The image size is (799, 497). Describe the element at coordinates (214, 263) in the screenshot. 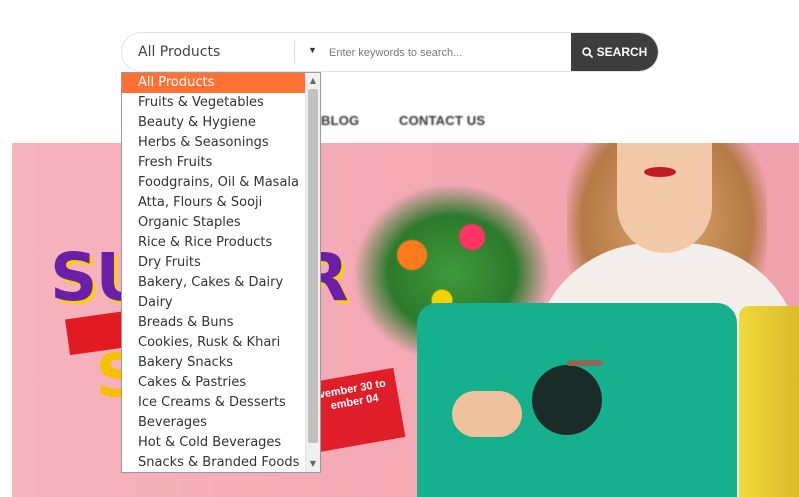

I see `dropdown-option: Dry Fruits` at that location.